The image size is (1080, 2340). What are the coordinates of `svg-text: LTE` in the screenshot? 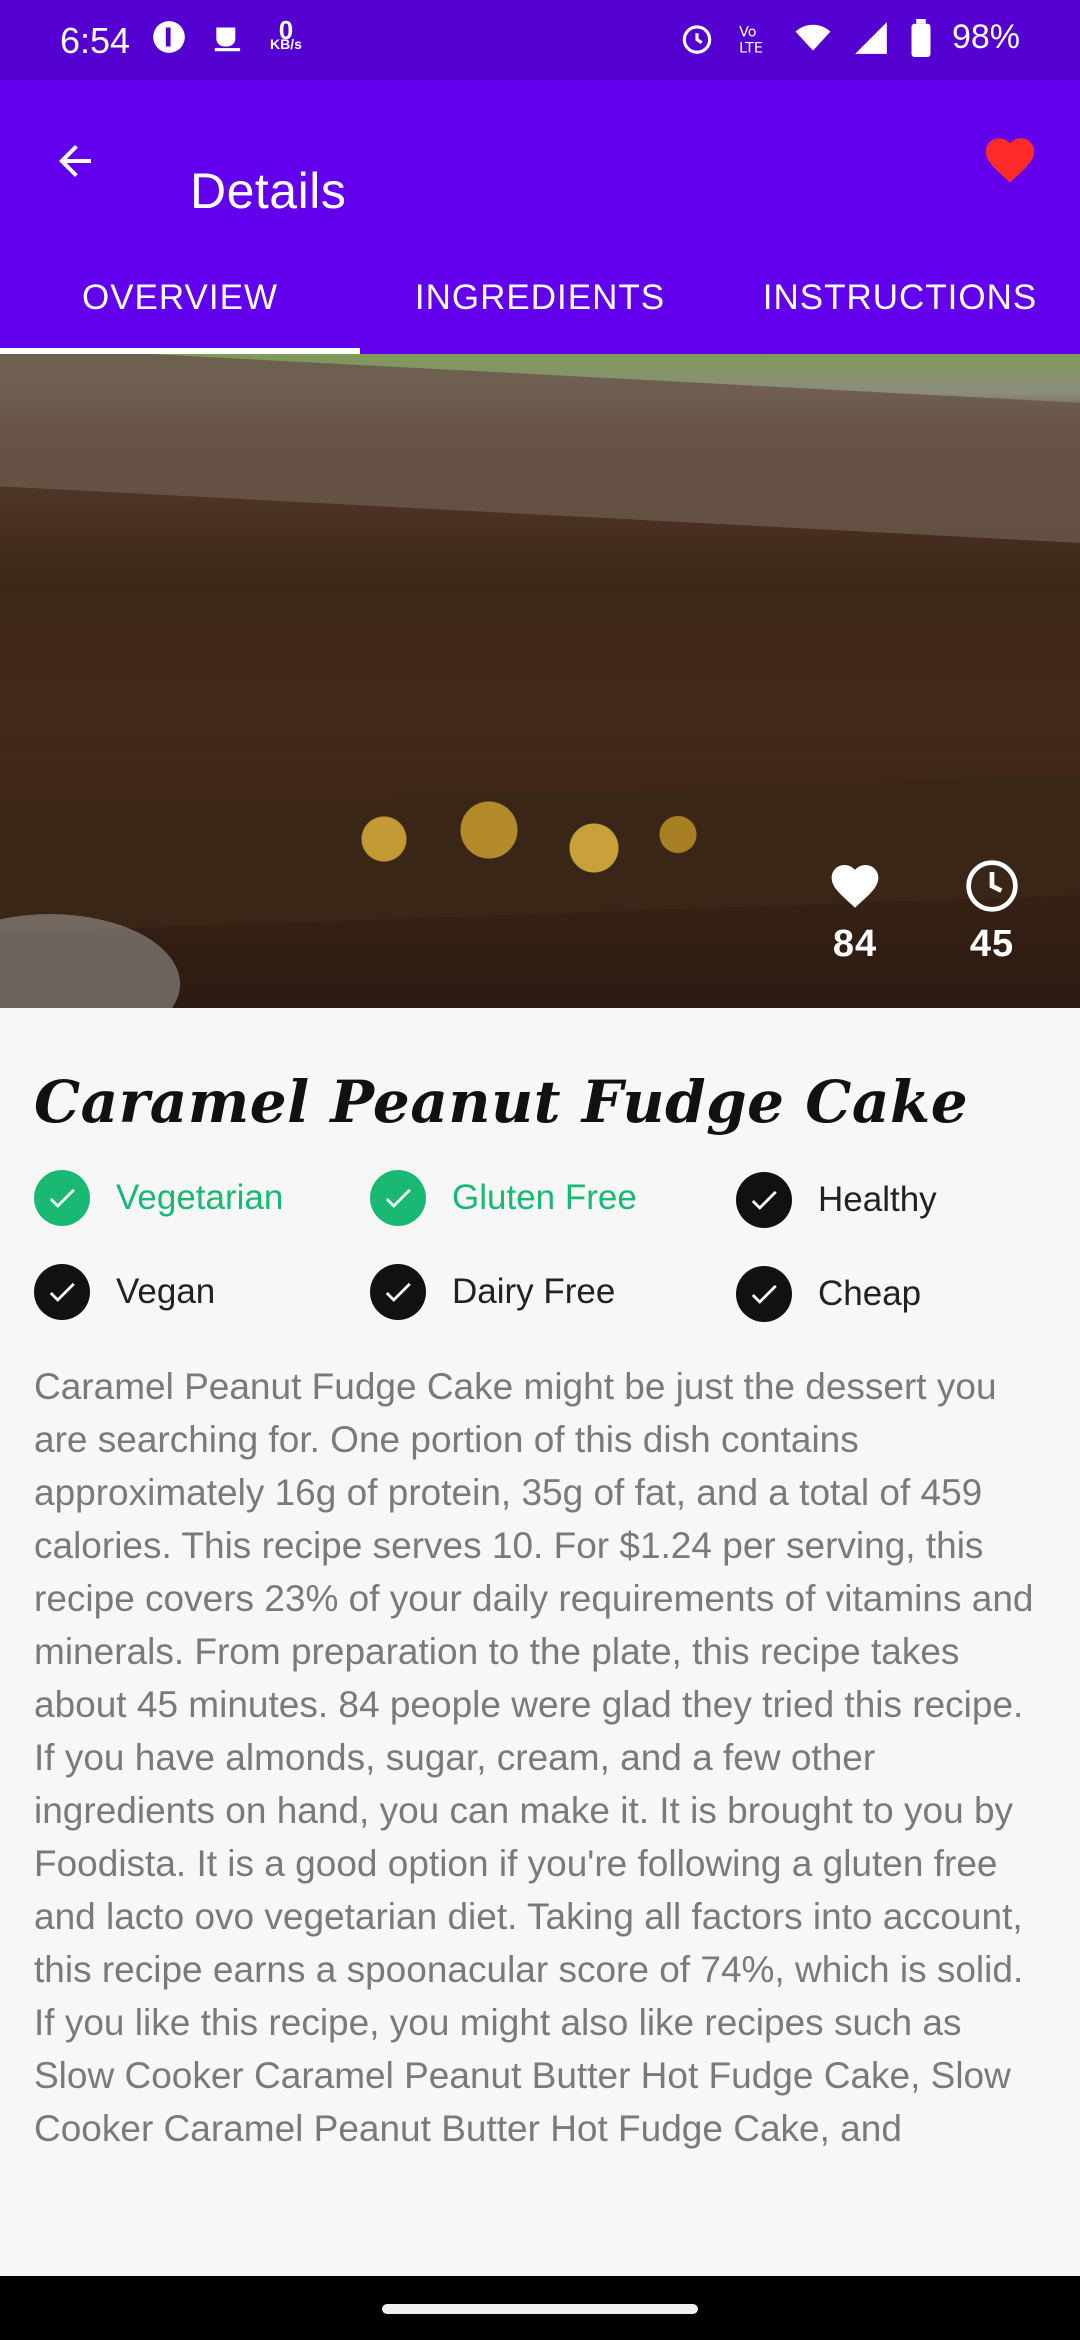 It's located at (751, 48).